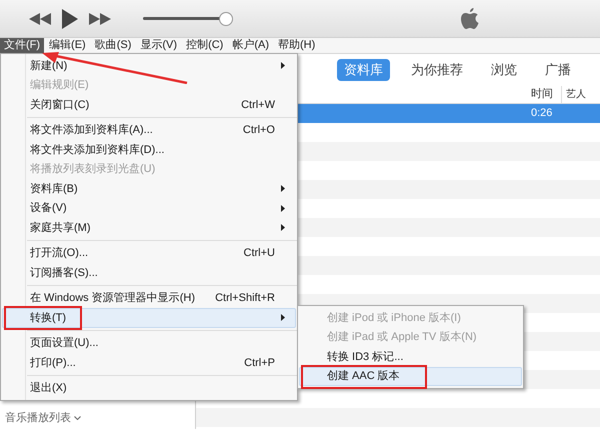 This screenshot has height=430, width=600. I want to click on nav-tab: 浏览, so click(504, 70).